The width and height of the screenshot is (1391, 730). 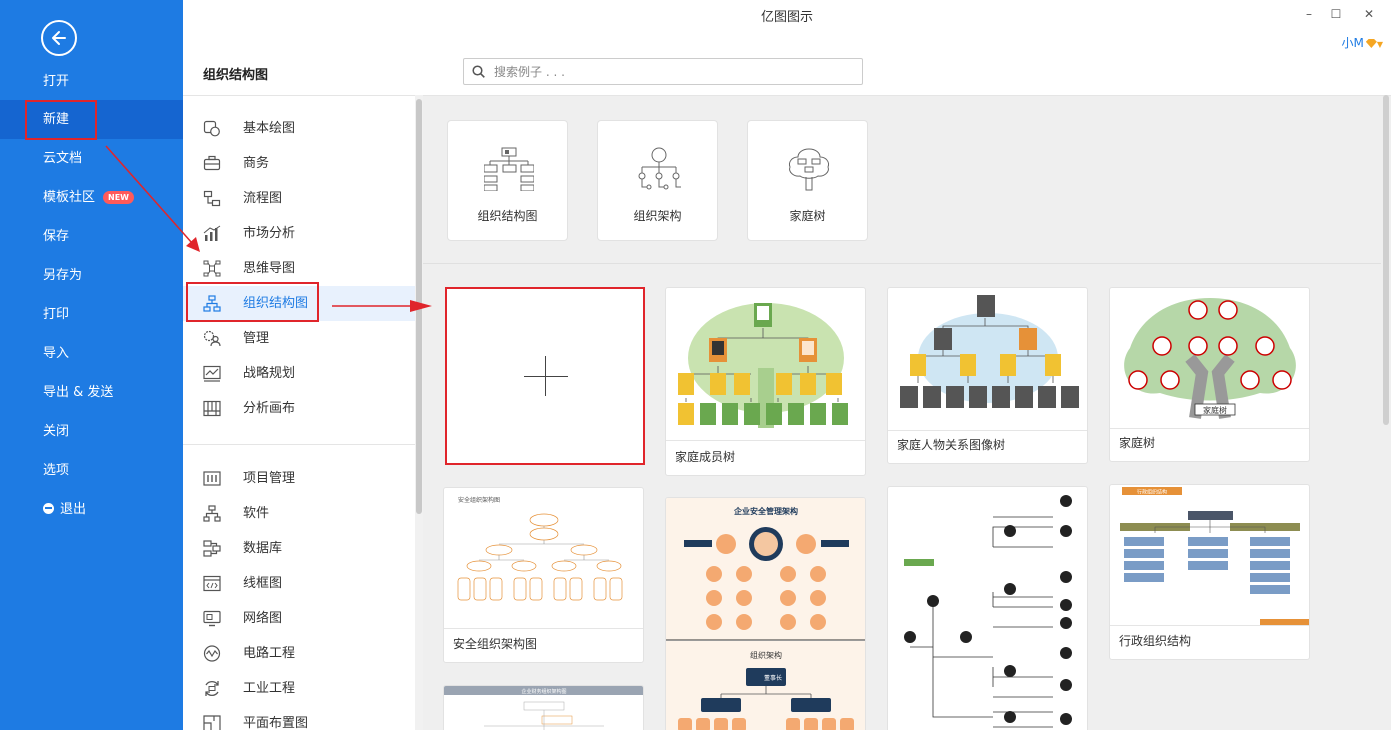 I want to click on template-card-family-relations: 家庭人物关系图像树, so click(x=987, y=375).